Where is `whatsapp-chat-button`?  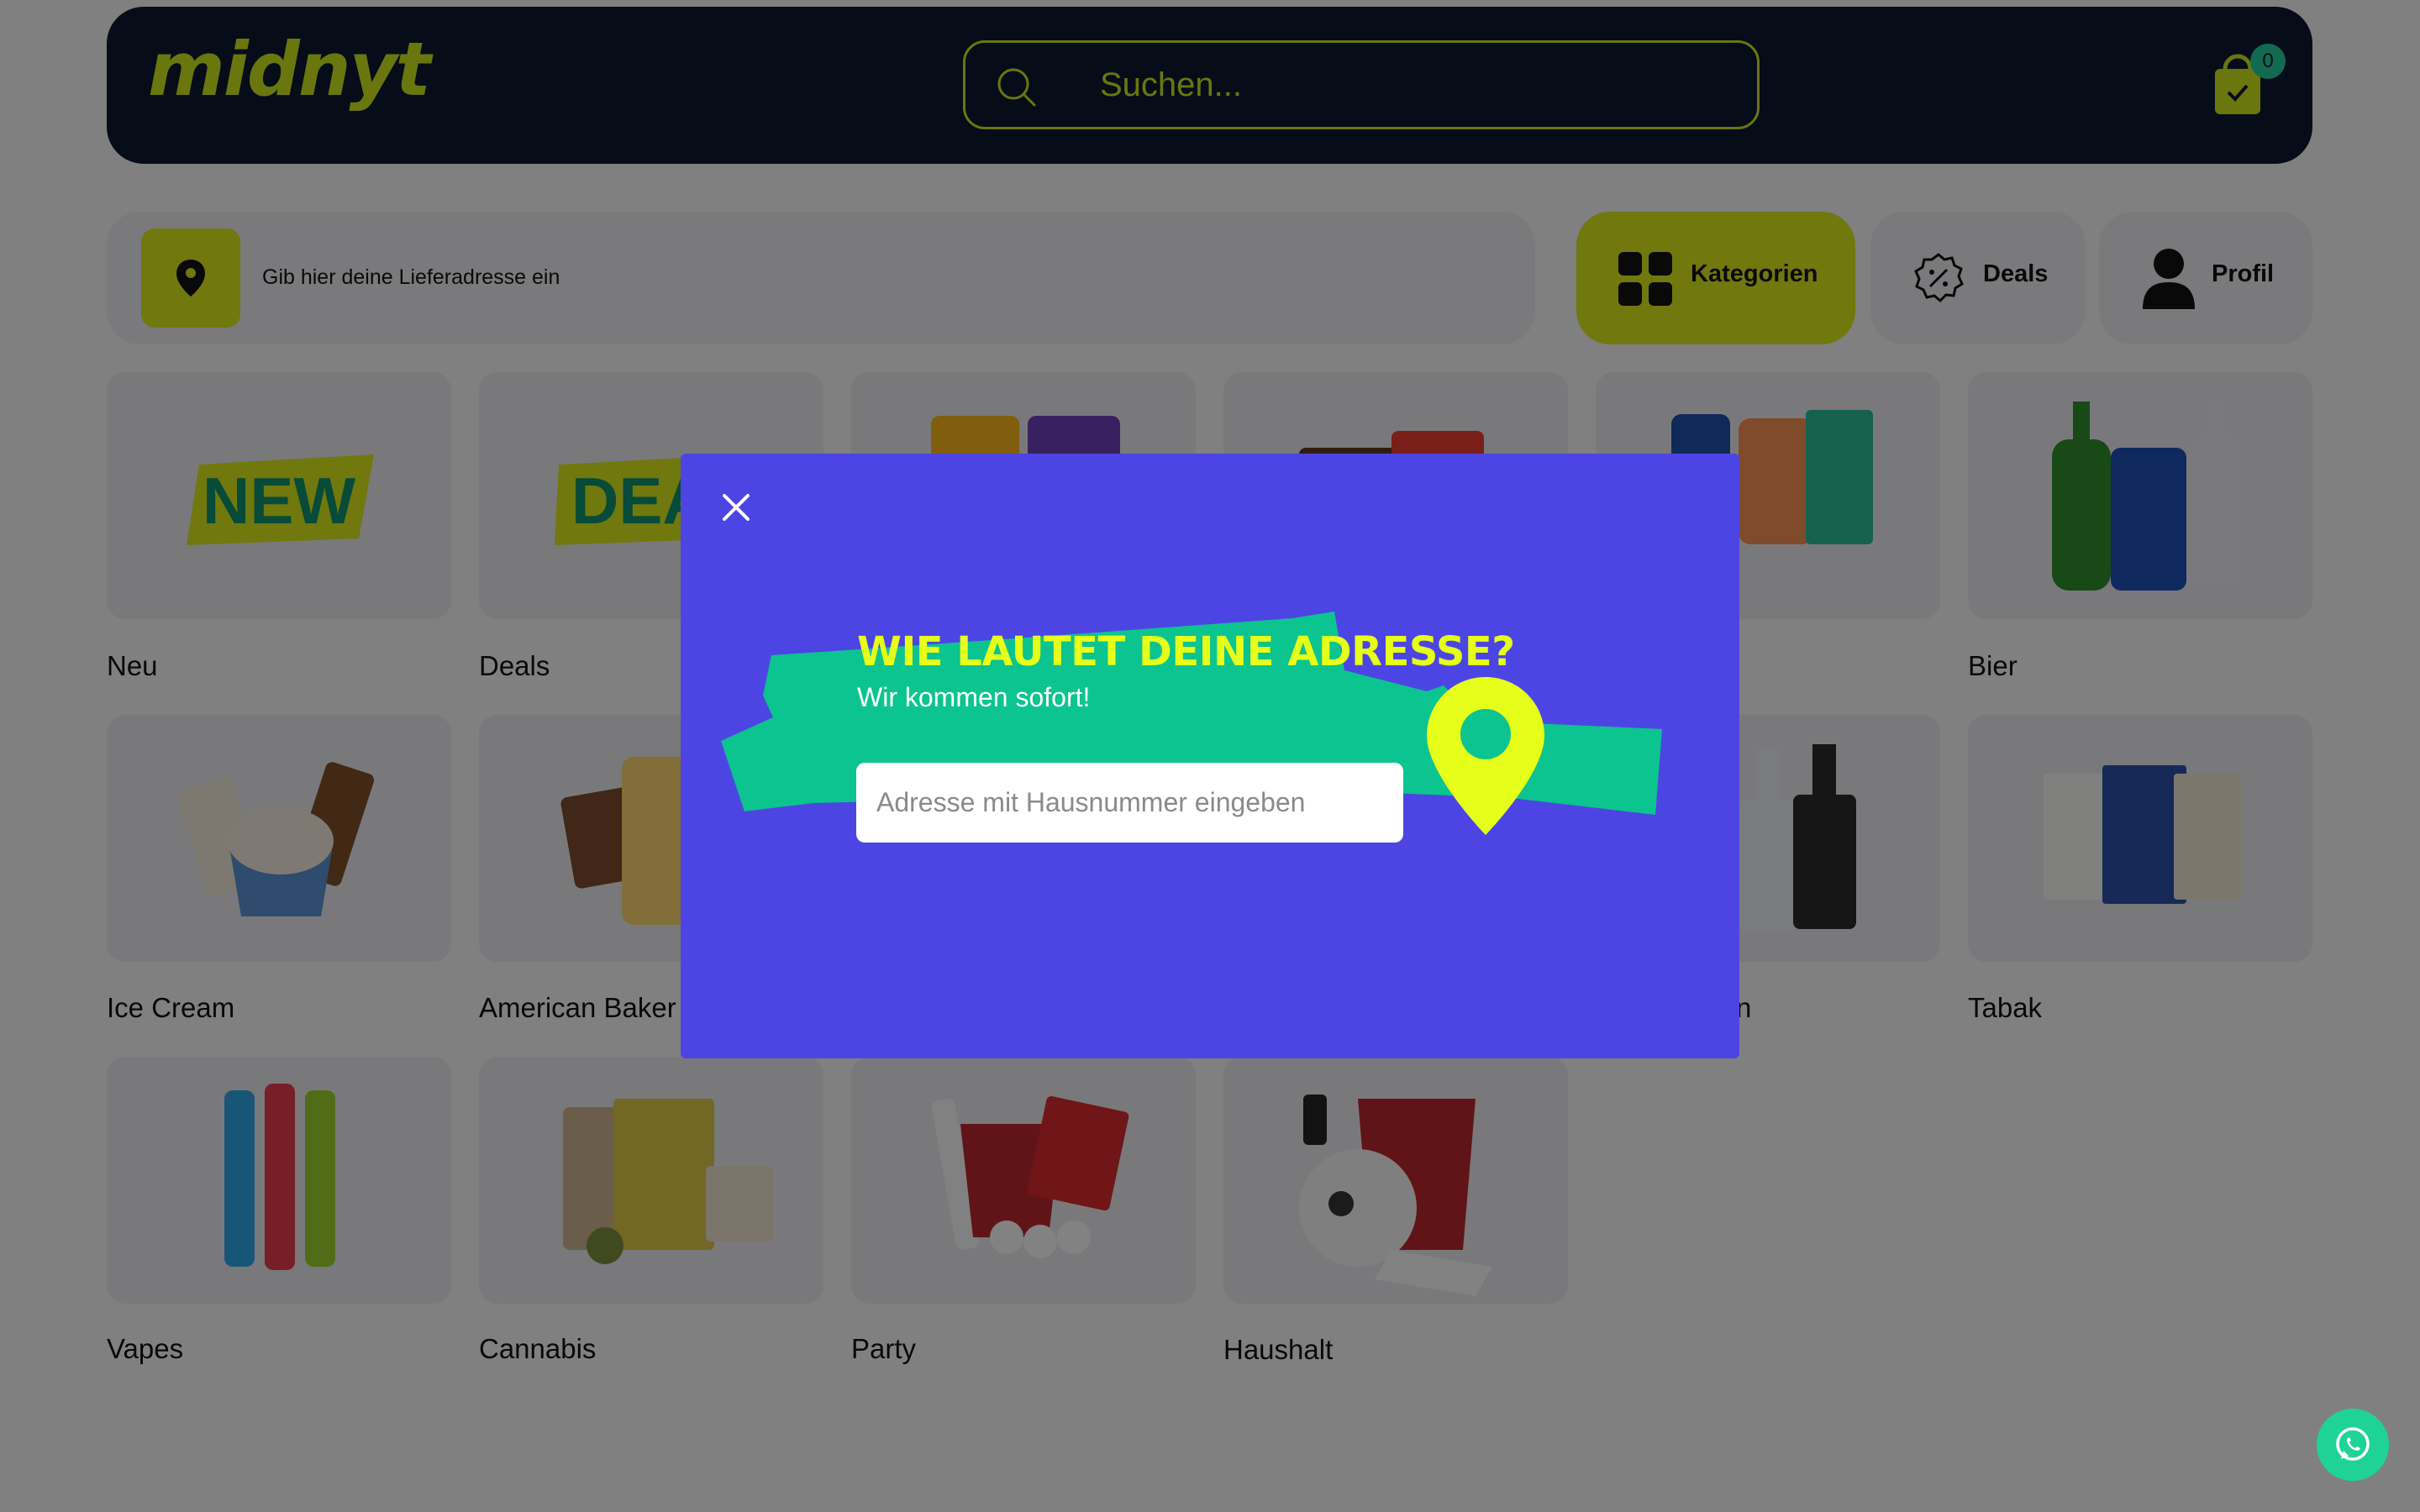
whatsapp-chat-button is located at coordinates (2353, 1445).